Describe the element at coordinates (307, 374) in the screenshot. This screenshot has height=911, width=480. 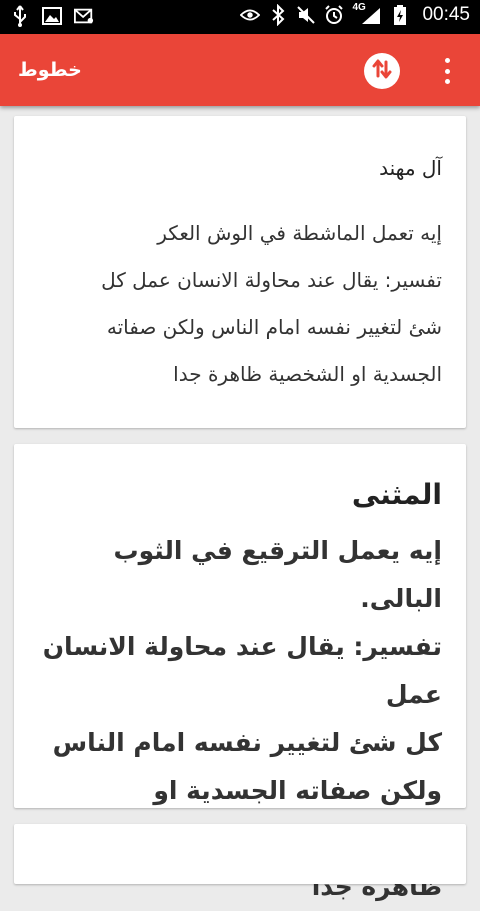
I see `sample-line: الجسدية او الشخصية ظاهرة جدا` at that location.